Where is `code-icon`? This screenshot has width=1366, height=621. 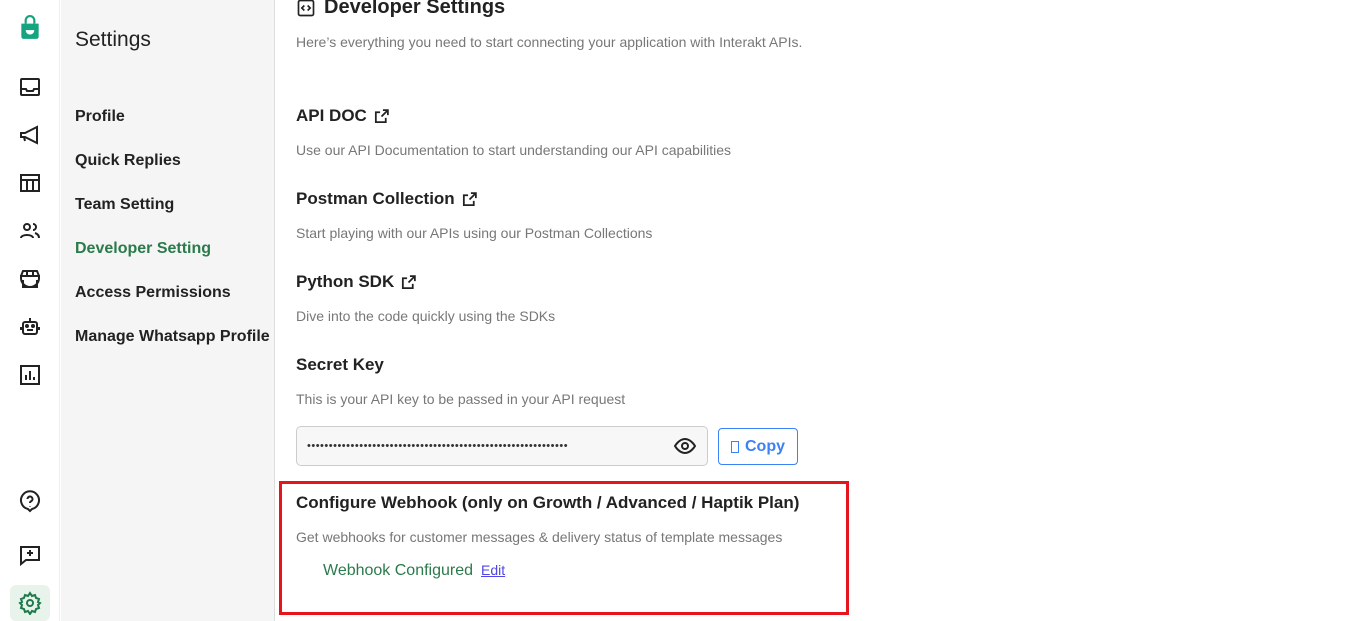 code-icon is located at coordinates (306, 8).